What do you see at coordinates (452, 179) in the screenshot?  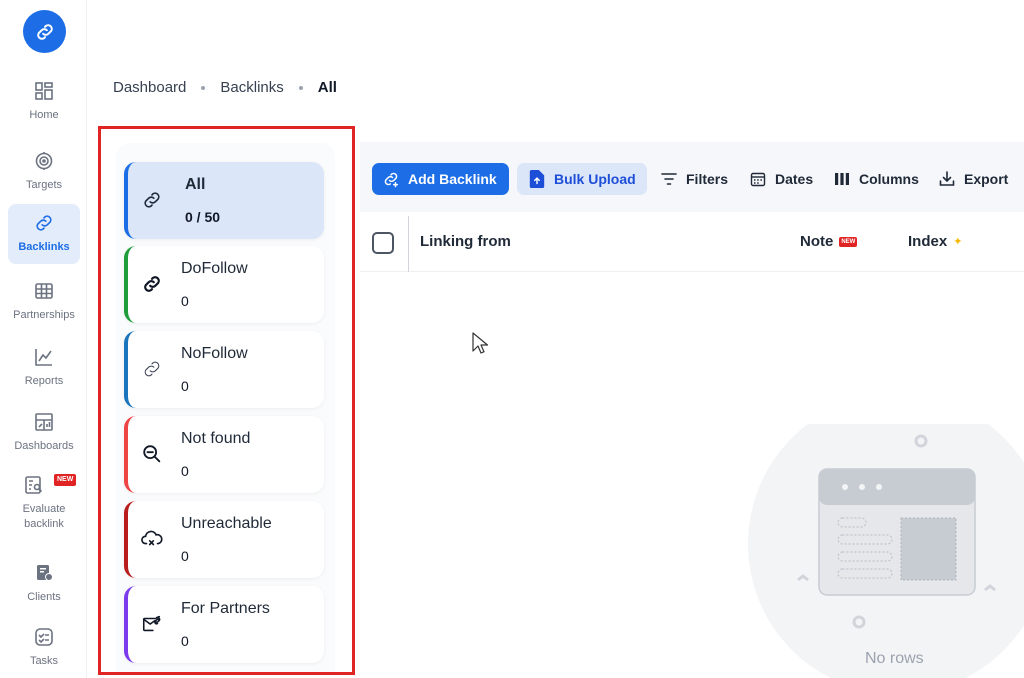 I see `add-backlink-label: Add Backlink` at bounding box center [452, 179].